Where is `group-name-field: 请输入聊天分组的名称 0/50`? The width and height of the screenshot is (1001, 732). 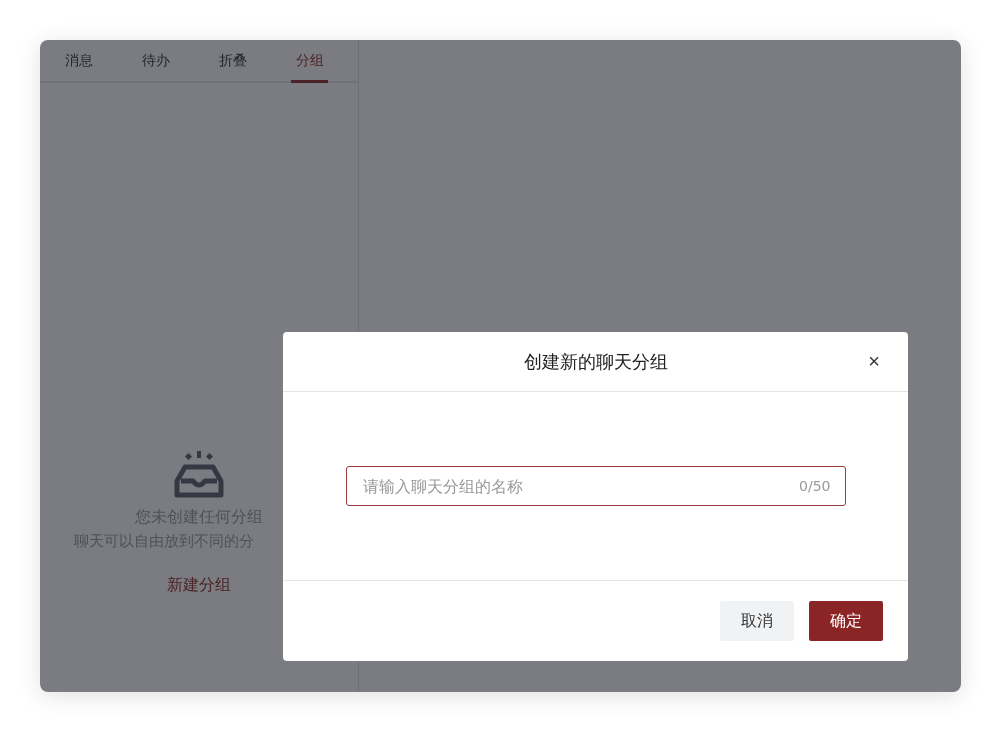
group-name-field: 请输入聊天分组的名称 0/50 is located at coordinates (595, 486).